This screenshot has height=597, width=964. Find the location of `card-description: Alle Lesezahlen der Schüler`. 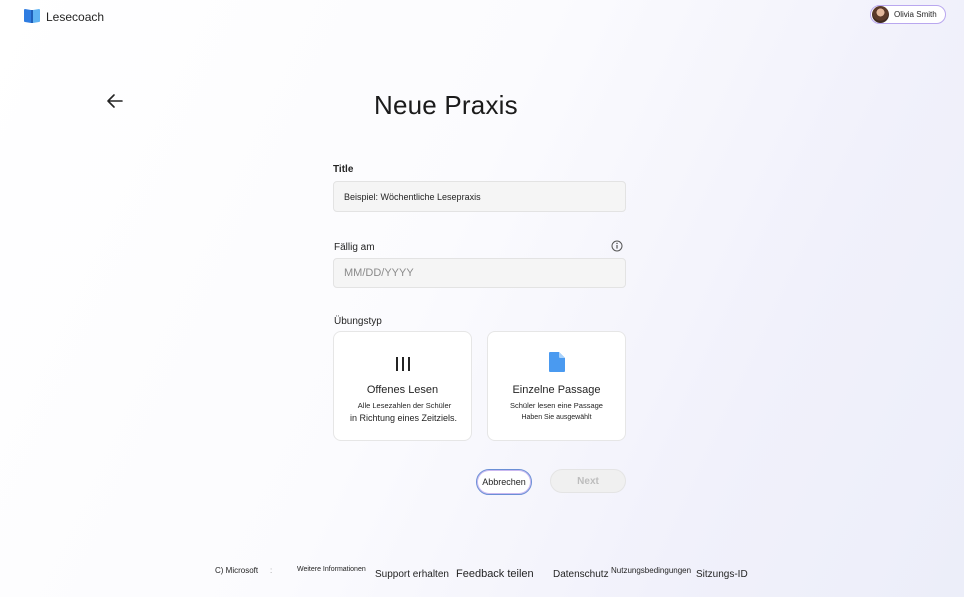

card-description: Alle Lesezahlen der Schüler is located at coordinates (404, 405).